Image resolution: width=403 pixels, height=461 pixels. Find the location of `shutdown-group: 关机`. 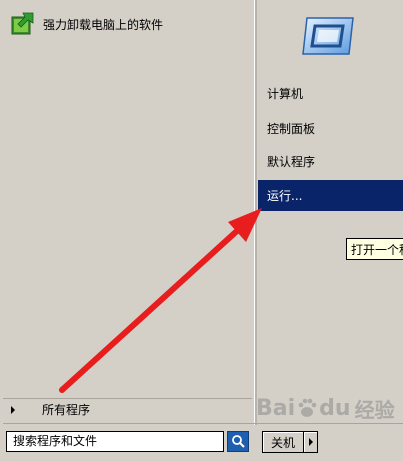

shutdown-group: 关机 is located at coordinates (290, 442).